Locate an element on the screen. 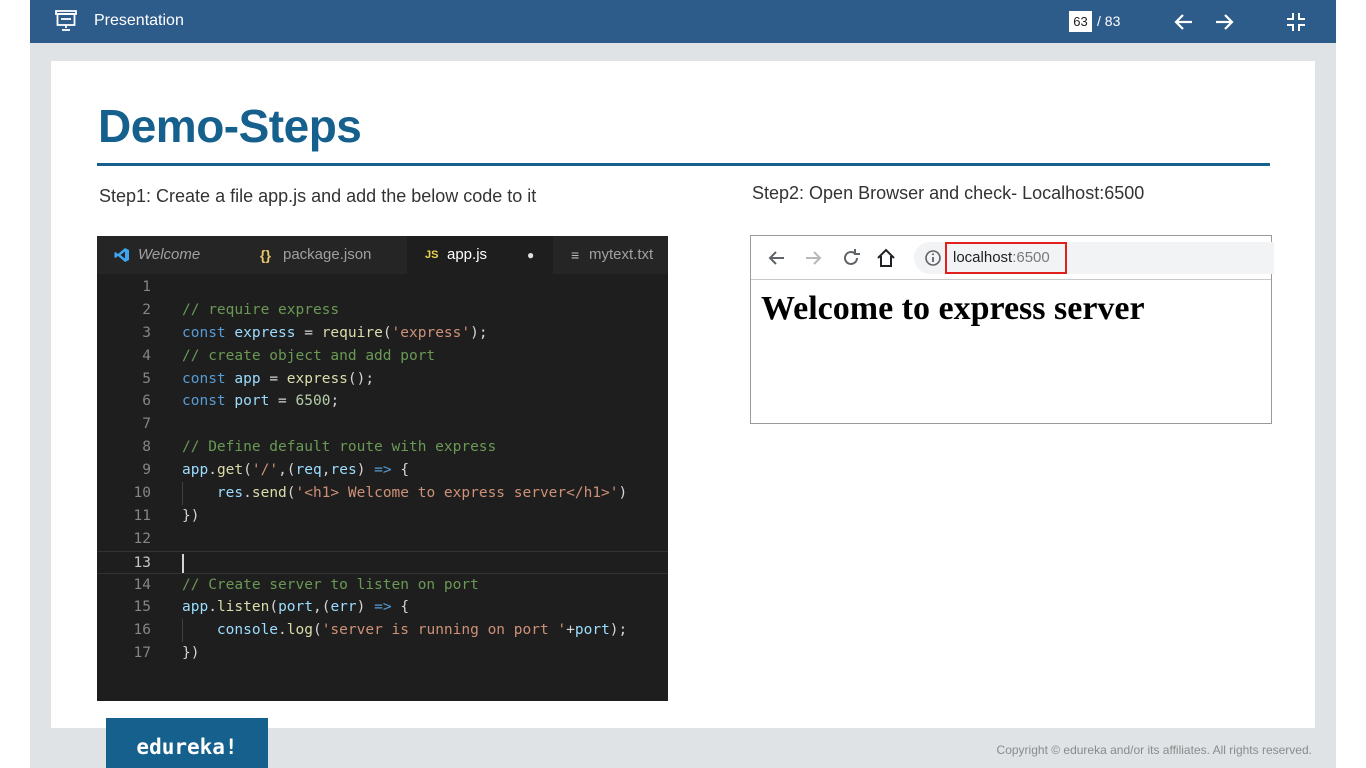  code-line: 8// Define default route with express is located at coordinates (319, 447).